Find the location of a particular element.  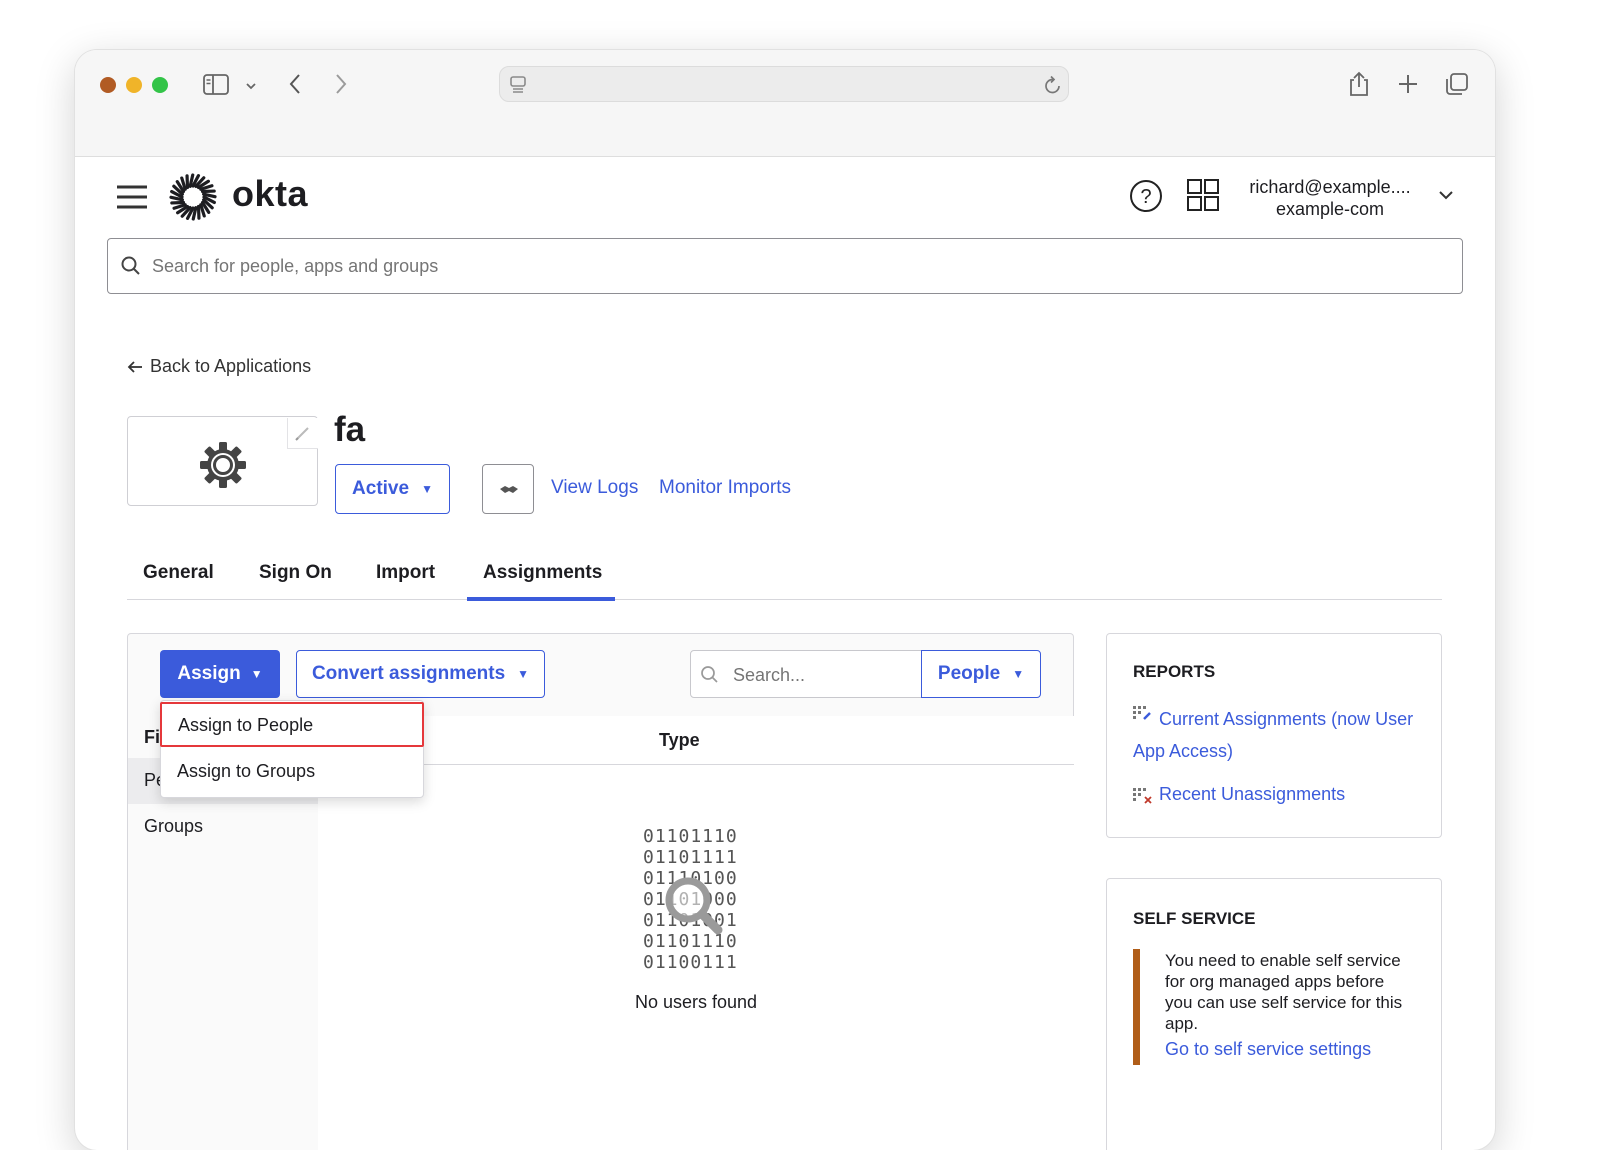

status-label: Active is located at coordinates (380, 489).